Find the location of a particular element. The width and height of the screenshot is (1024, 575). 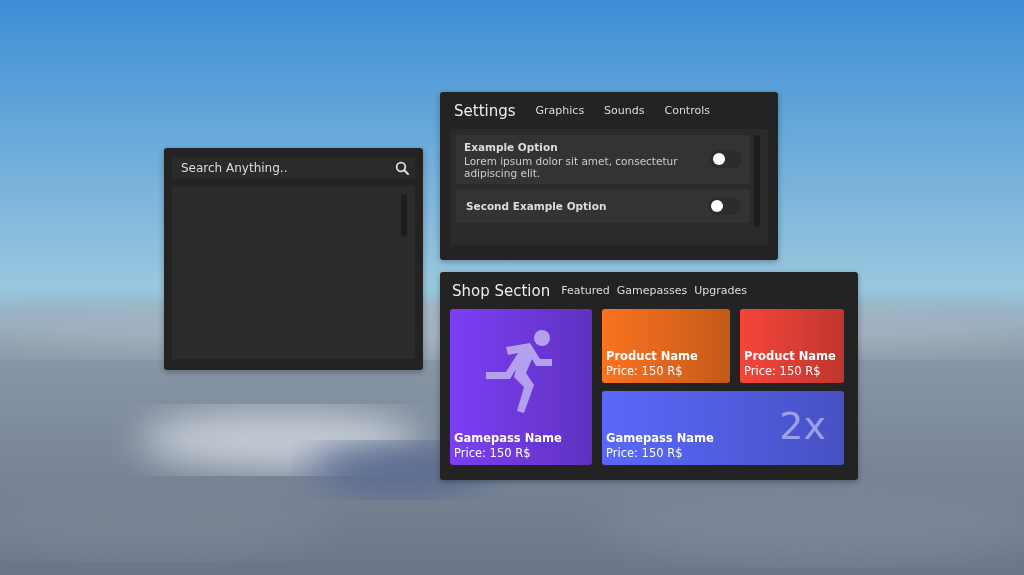

search-field: Search Anything.. is located at coordinates (293, 168).